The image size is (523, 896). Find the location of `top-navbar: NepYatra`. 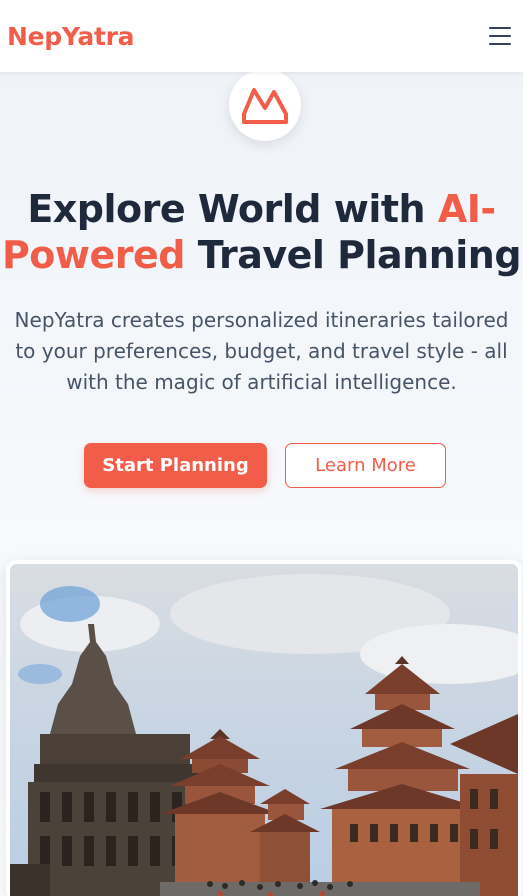

top-navbar: NepYatra is located at coordinates (261, 36).